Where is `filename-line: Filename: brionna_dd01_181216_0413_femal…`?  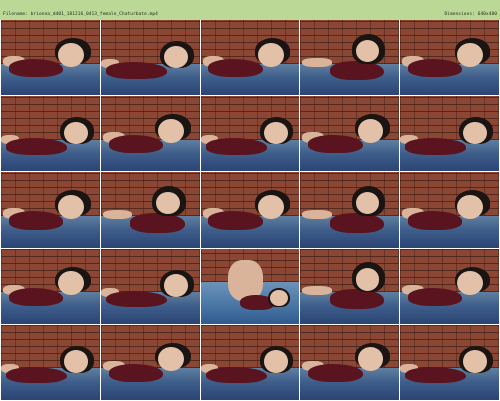 filename-line: Filename: brionna_dd01_181216_0413_femal… is located at coordinates (80, 15).